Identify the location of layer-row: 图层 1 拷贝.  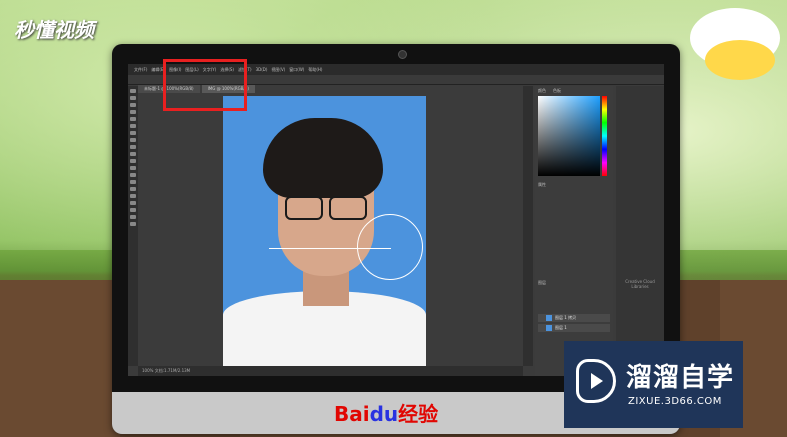
(574, 318).